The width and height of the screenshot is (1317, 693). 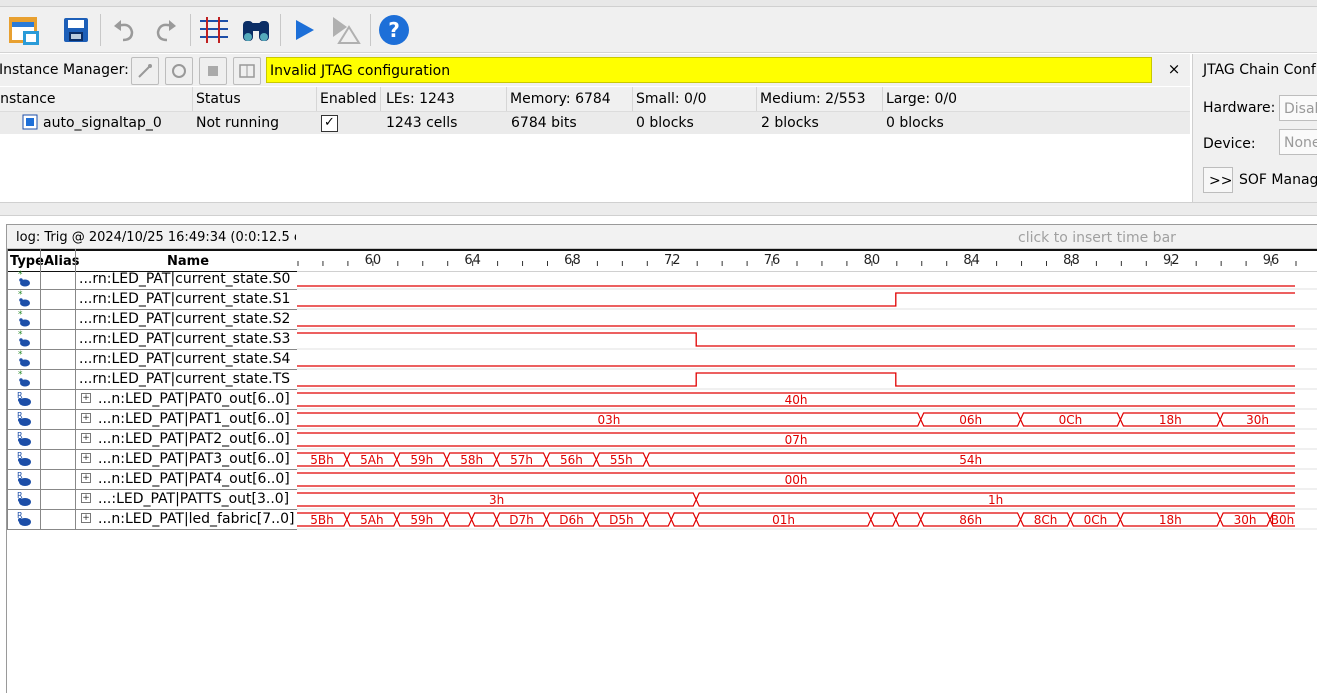 I want to click on scan-chain-button, so click(x=145, y=71).